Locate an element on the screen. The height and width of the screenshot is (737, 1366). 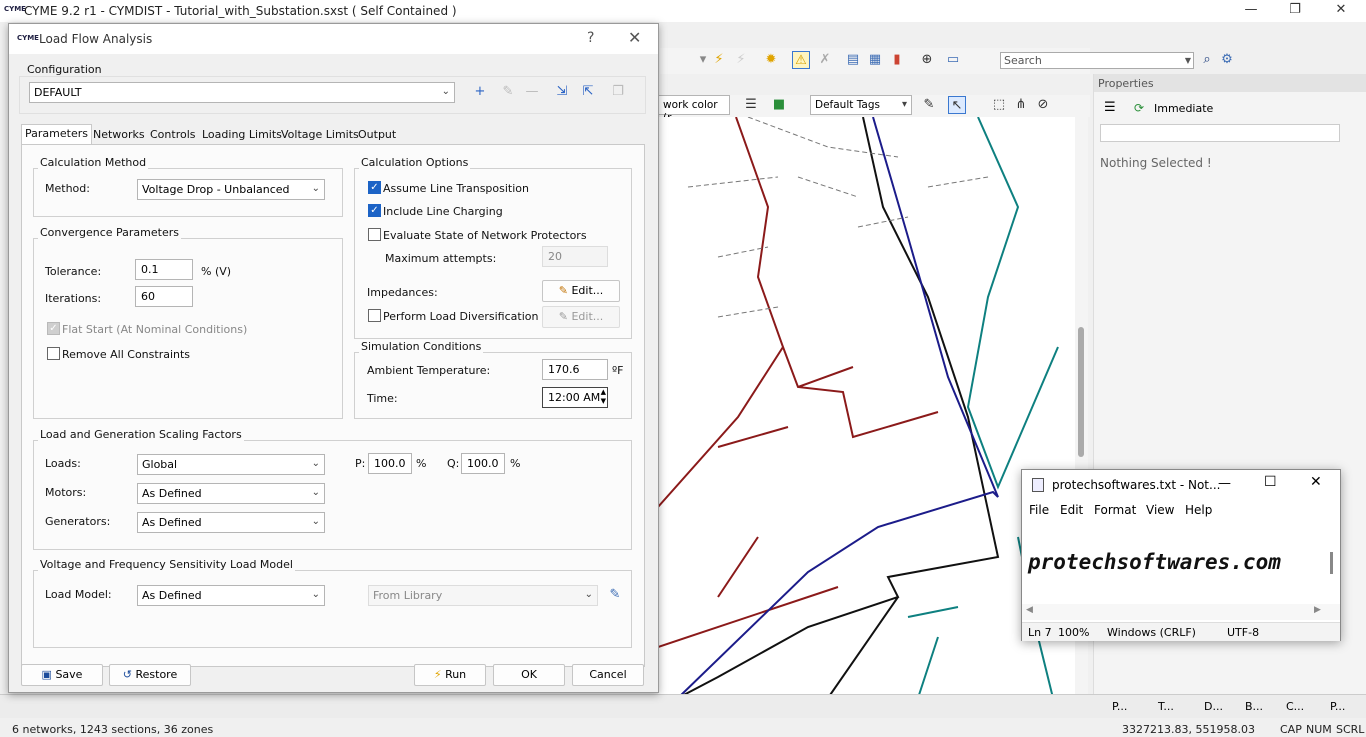
tab-networks: Networks is located at coordinates (119, 135).